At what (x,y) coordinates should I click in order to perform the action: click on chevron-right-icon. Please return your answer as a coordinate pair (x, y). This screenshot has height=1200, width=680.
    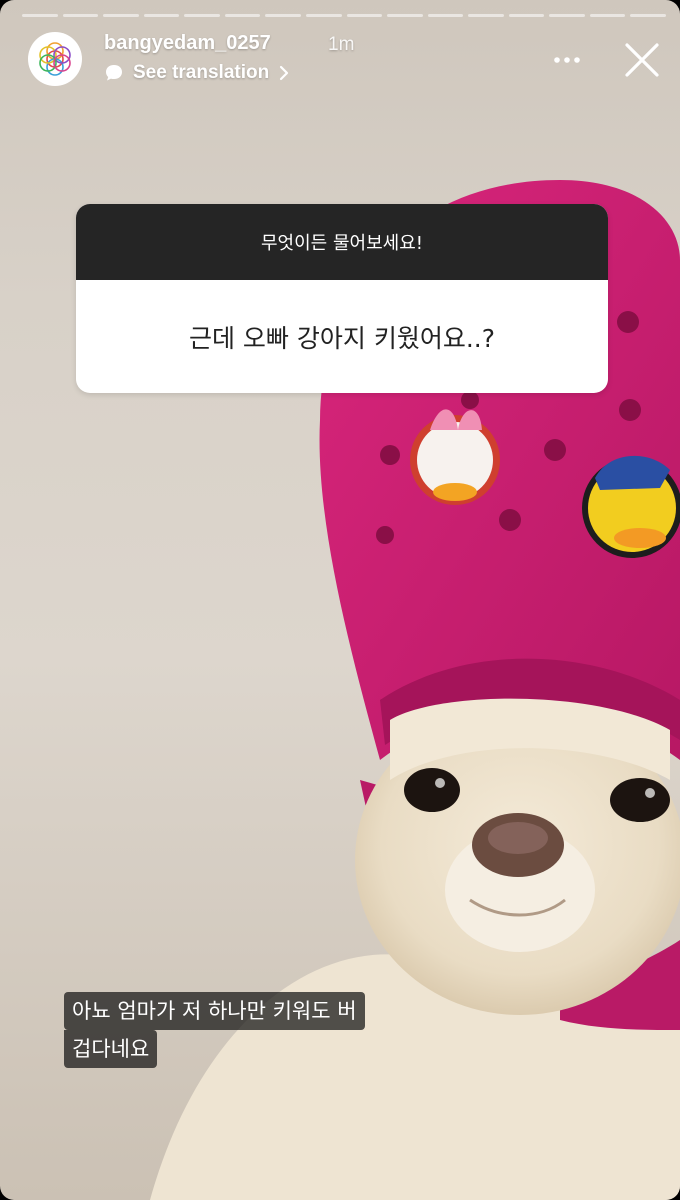
    Looking at the image, I should click on (284, 73).